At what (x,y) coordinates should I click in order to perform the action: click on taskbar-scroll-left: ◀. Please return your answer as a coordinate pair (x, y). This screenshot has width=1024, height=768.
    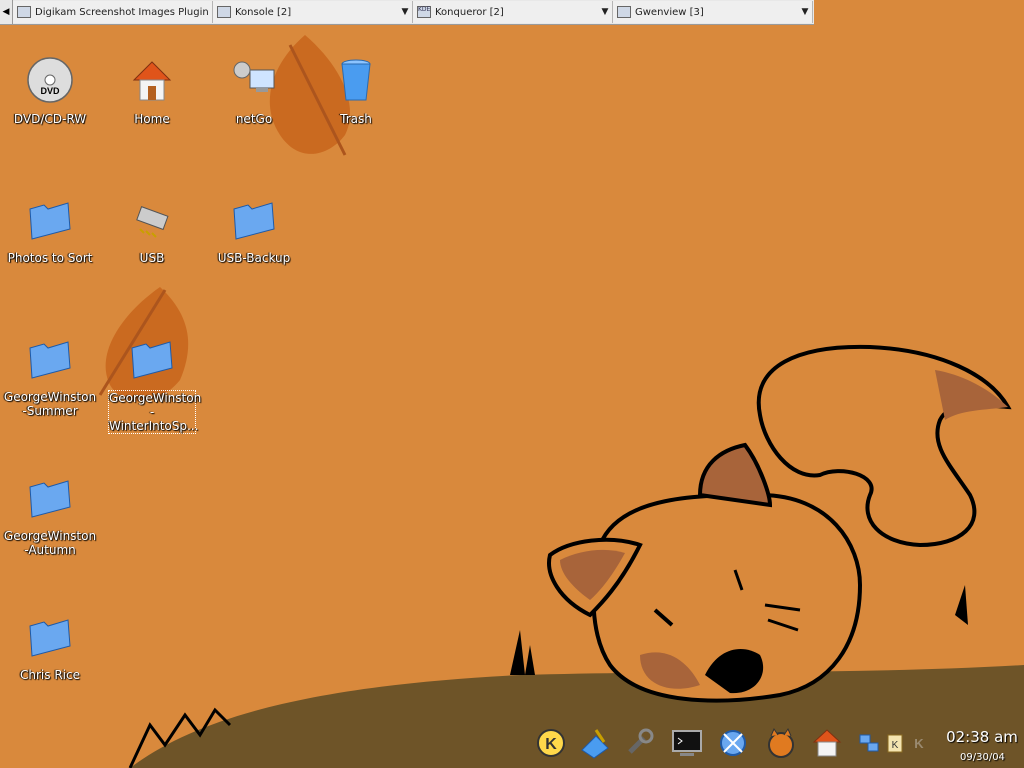
    Looking at the image, I should click on (6, 12).